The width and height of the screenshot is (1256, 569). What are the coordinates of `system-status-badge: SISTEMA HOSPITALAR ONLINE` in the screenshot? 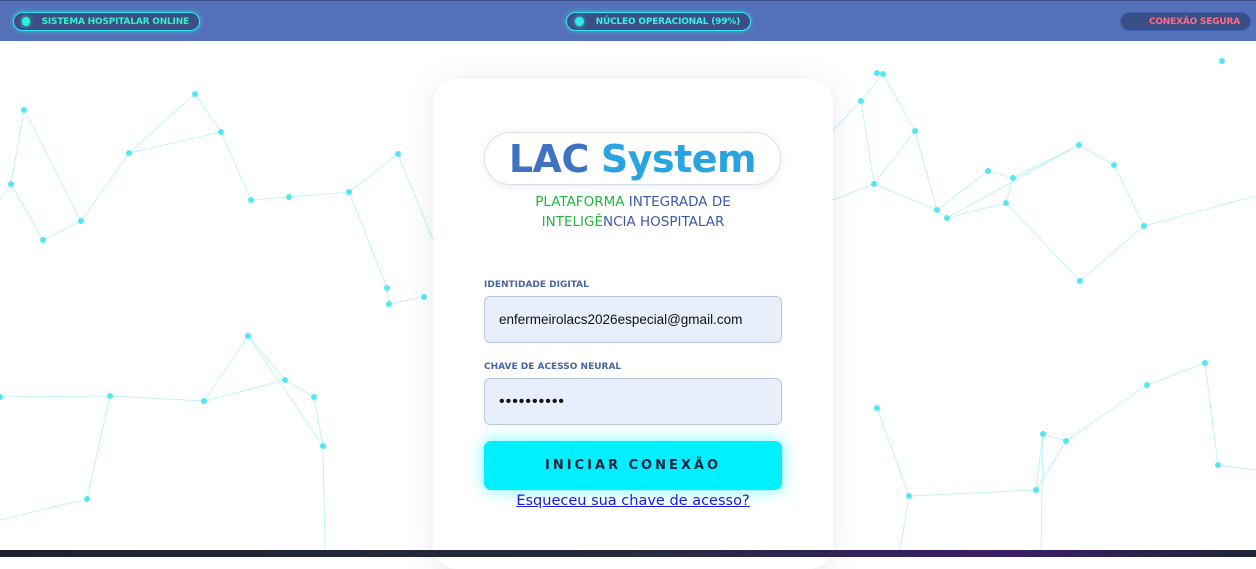 It's located at (106, 21).